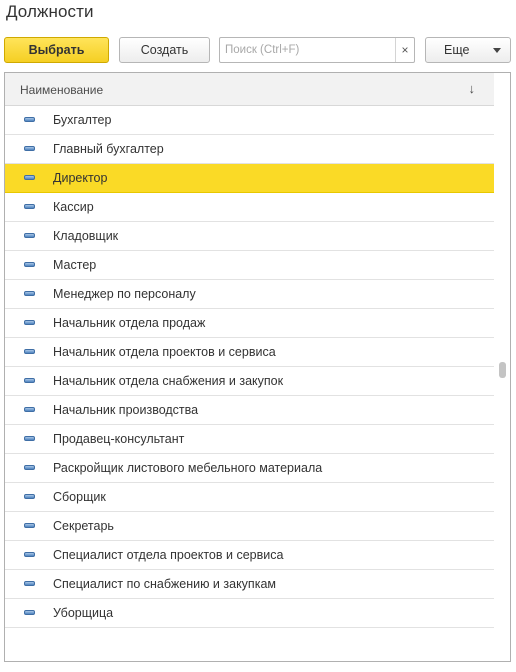  Describe the element at coordinates (79, 497) in the screenshot. I see `row-label: Сборщик` at that location.